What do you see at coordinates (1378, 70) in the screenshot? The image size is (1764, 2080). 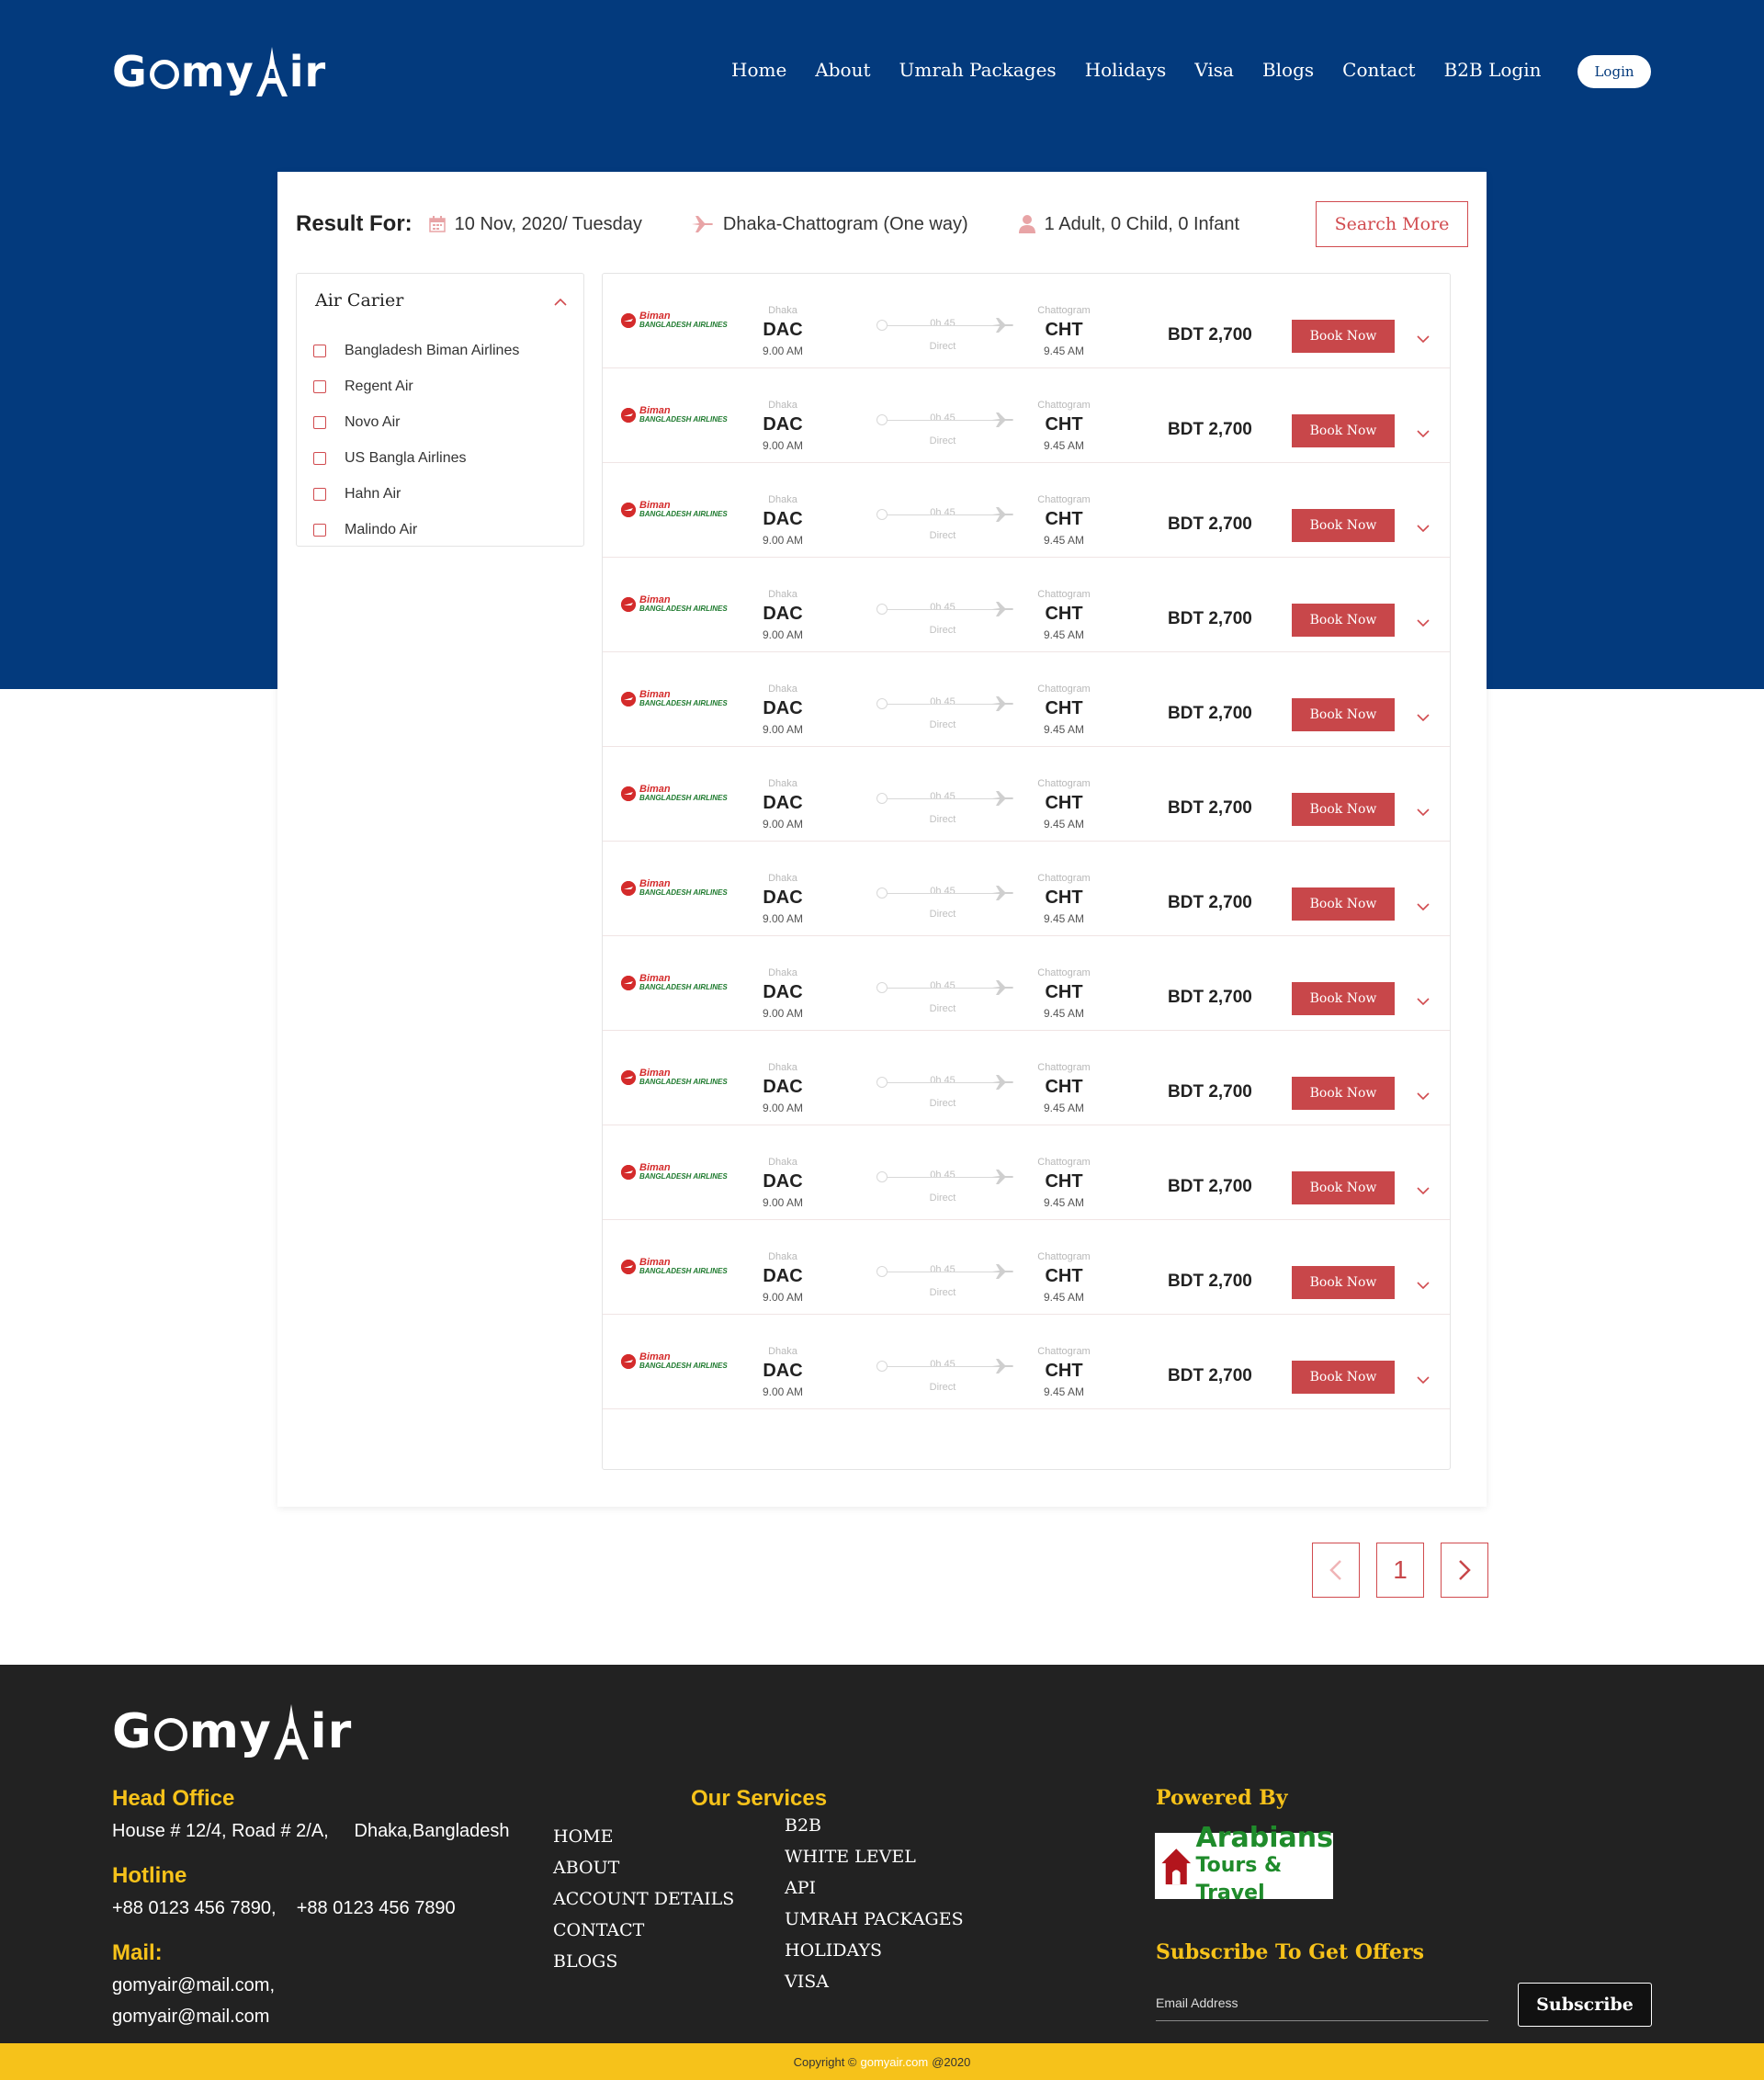 I see `nav-contact: Contact` at bounding box center [1378, 70].